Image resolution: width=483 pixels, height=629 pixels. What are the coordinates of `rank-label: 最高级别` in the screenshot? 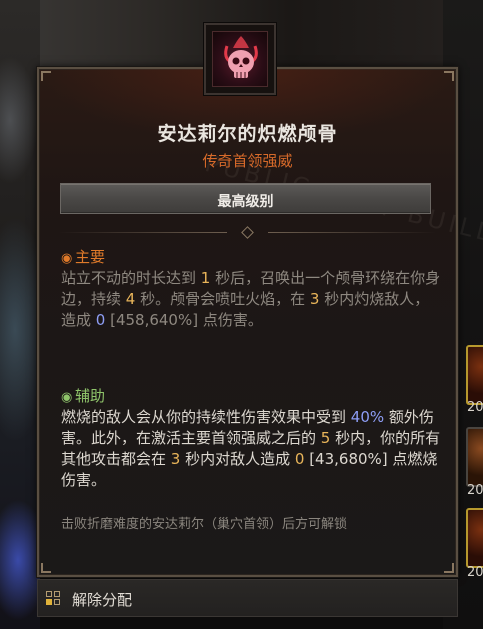 It's located at (245, 202).